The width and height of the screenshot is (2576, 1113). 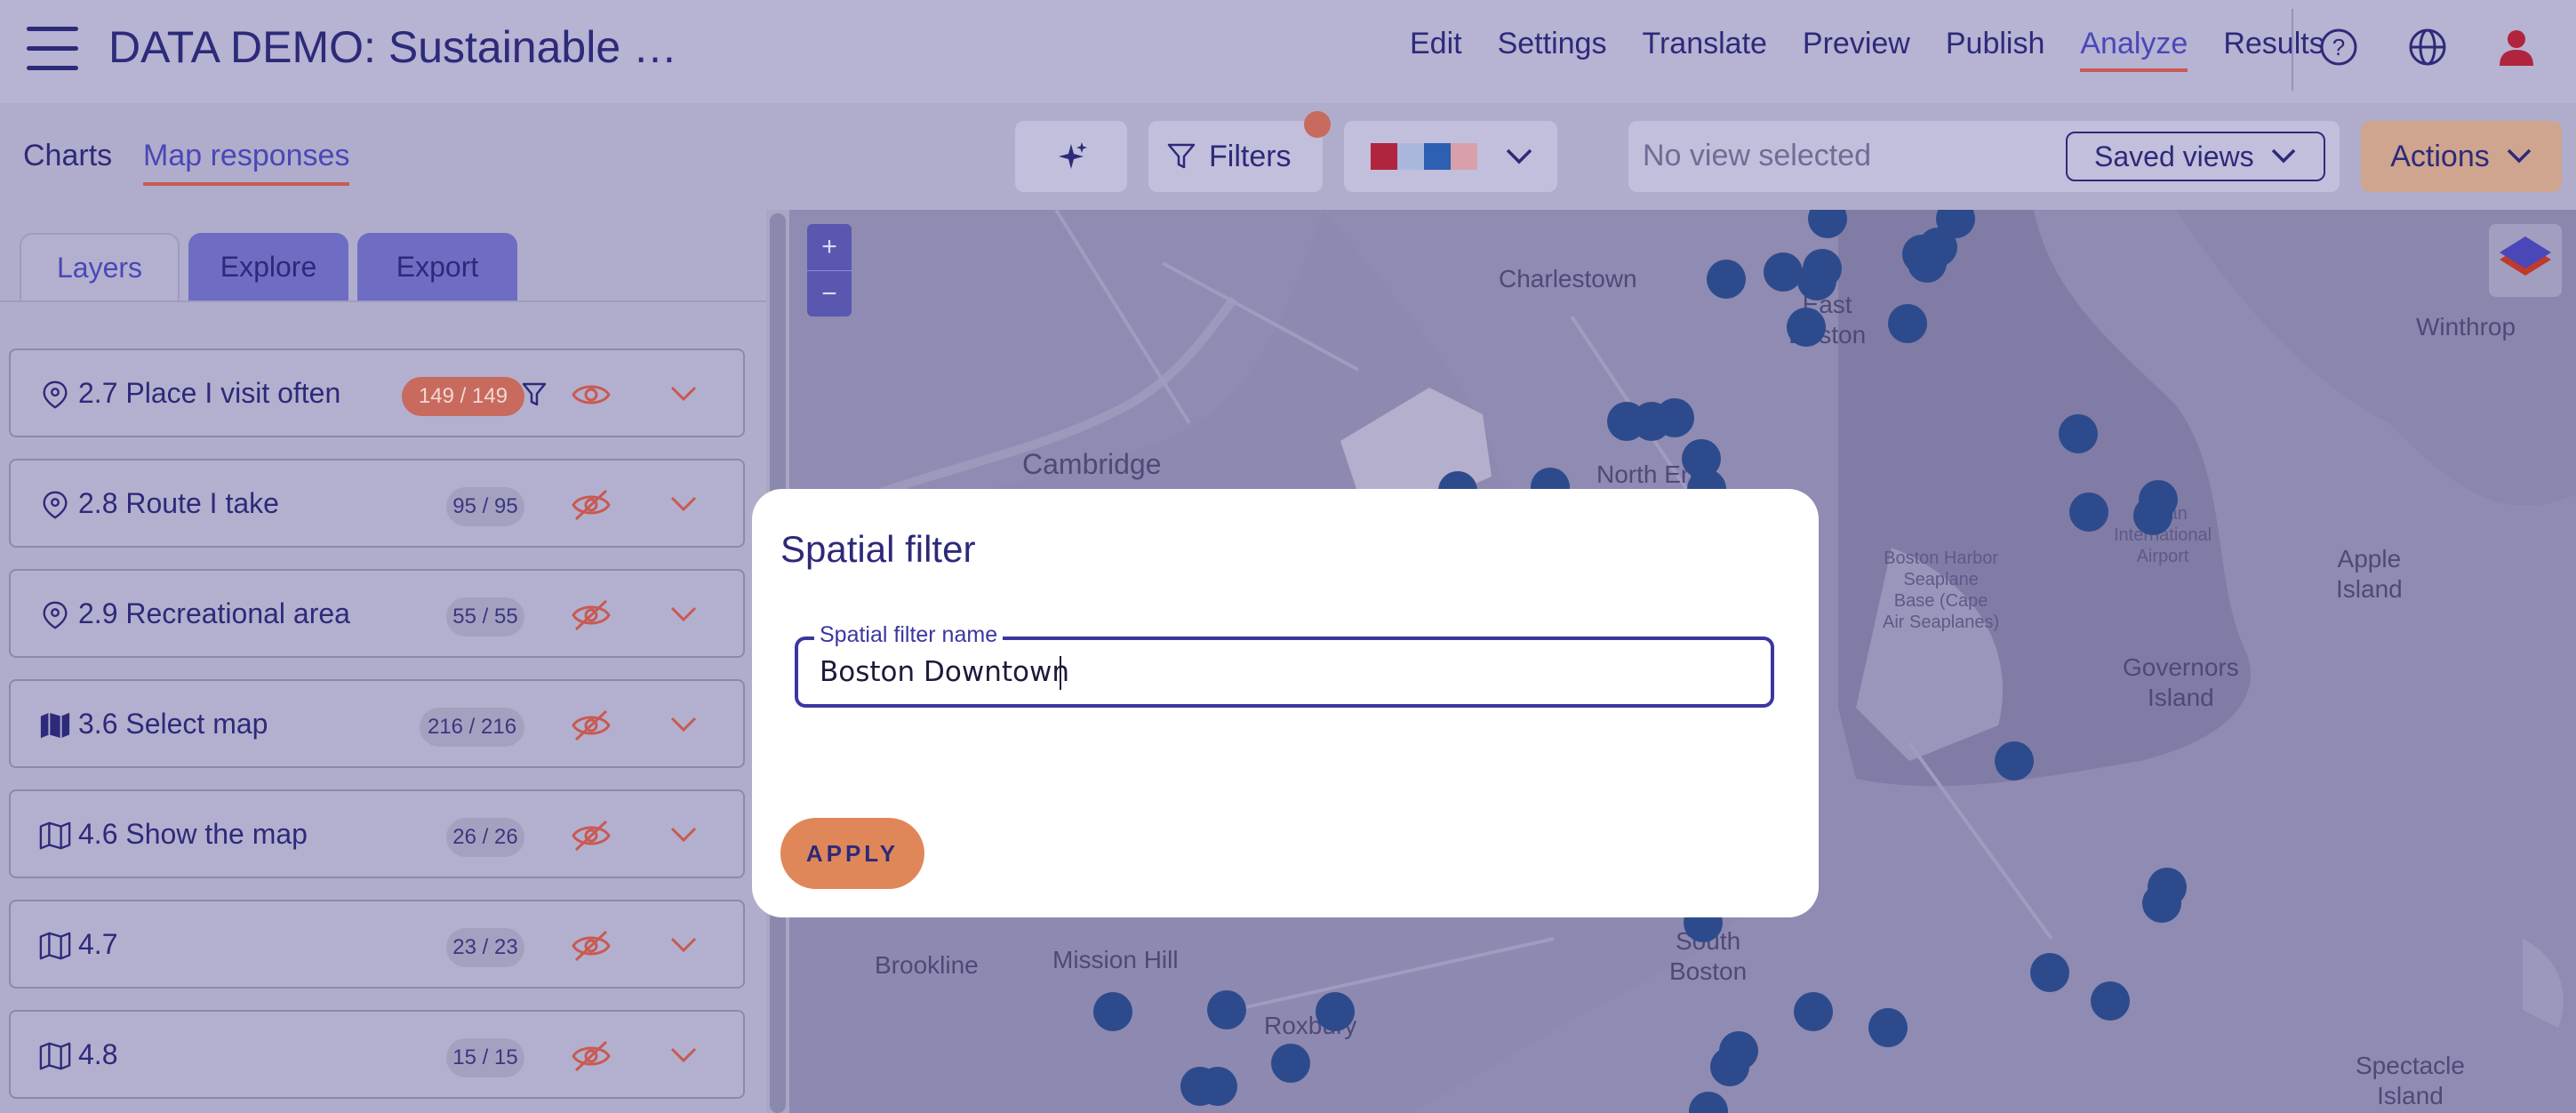 I want to click on layer-row: 4.6 Show the map 26 / 26, so click(x=377, y=833).